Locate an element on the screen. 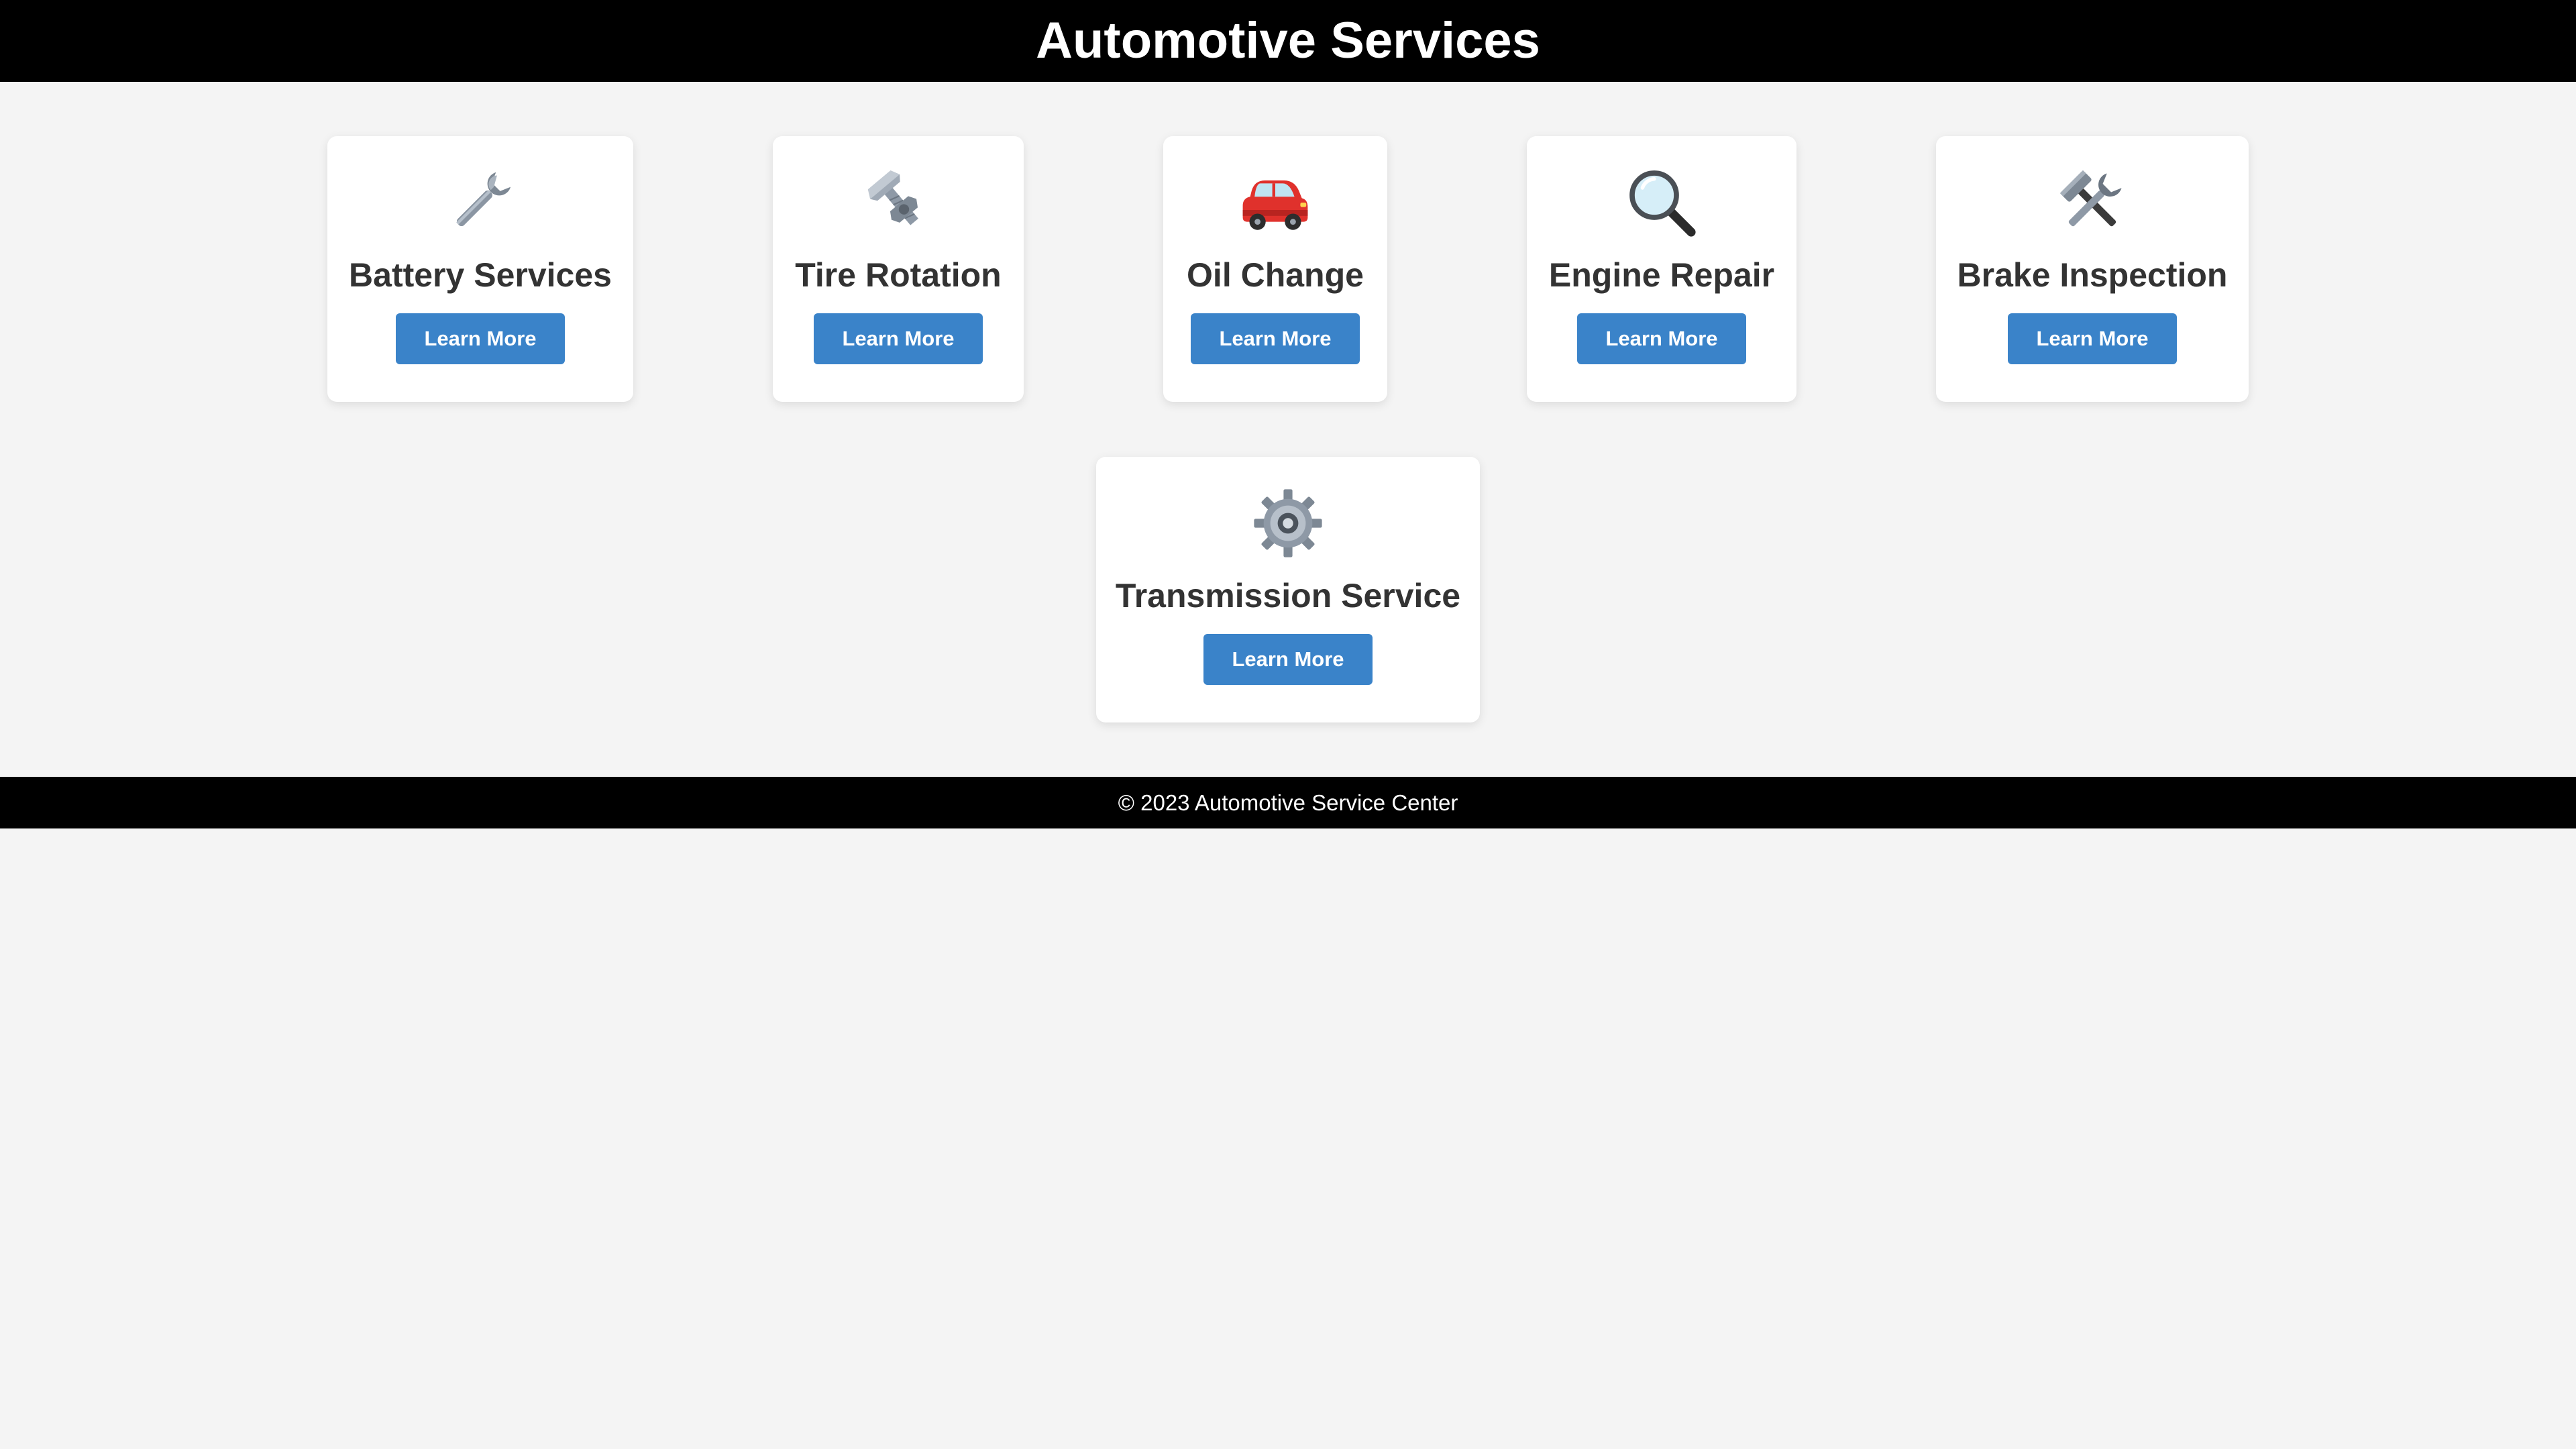 This screenshot has height=1449, width=2576. service-title: Engine Repair is located at coordinates (1661, 275).